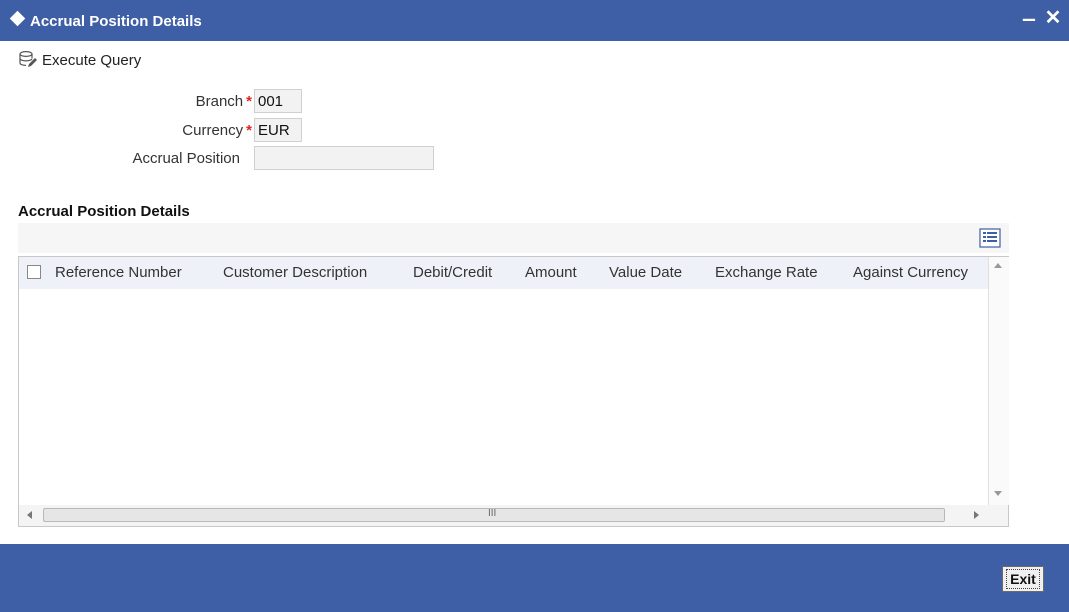 Image resolution: width=1069 pixels, height=612 pixels. I want to click on exit-label: Exit, so click(1023, 579).